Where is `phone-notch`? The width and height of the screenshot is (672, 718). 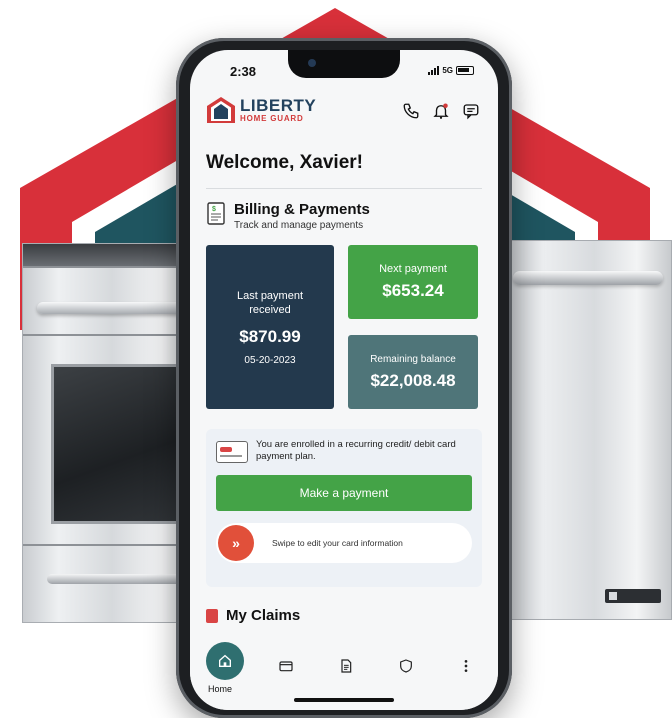 phone-notch is located at coordinates (344, 64).